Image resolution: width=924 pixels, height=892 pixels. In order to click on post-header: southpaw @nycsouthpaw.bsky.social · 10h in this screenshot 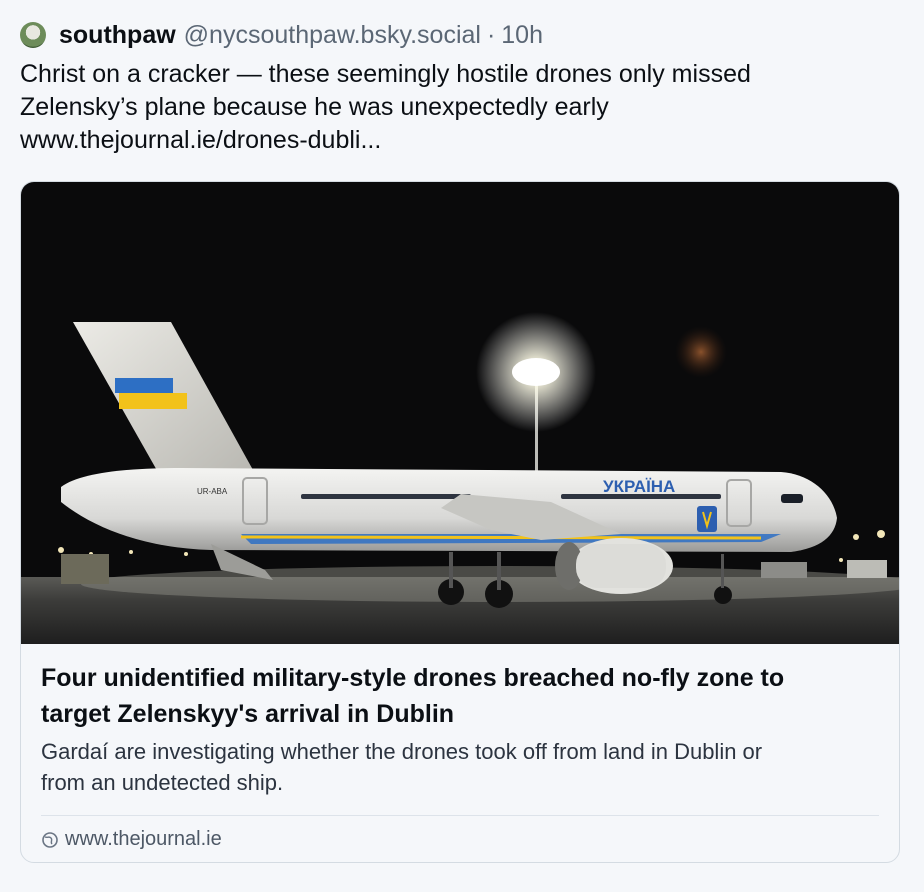, I will do `click(462, 35)`.